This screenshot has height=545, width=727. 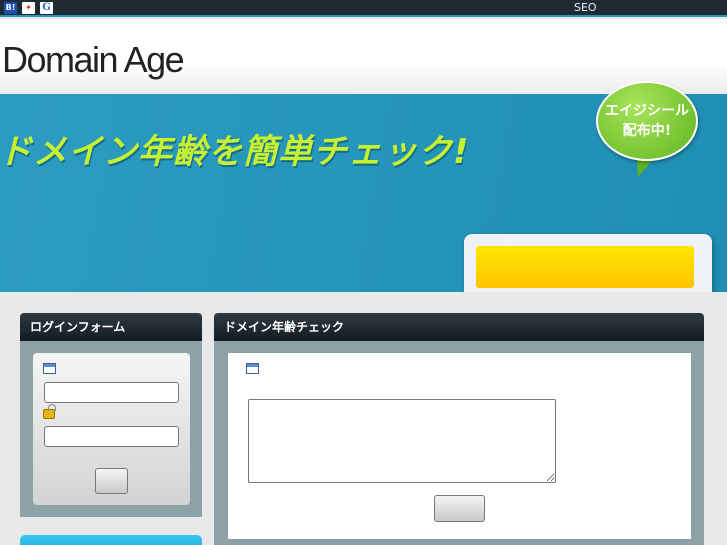 What do you see at coordinates (49, 368) in the screenshot?
I see `user-window-icon` at bounding box center [49, 368].